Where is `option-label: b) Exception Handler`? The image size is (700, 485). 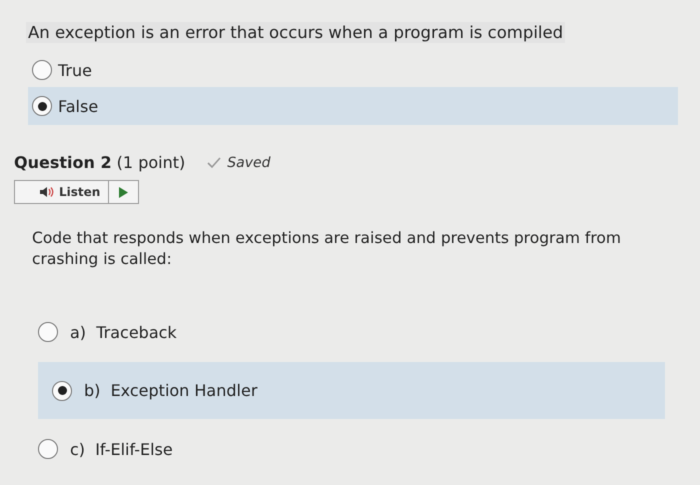
option-label: b) Exception Handler is located at coordinates (171, 390).